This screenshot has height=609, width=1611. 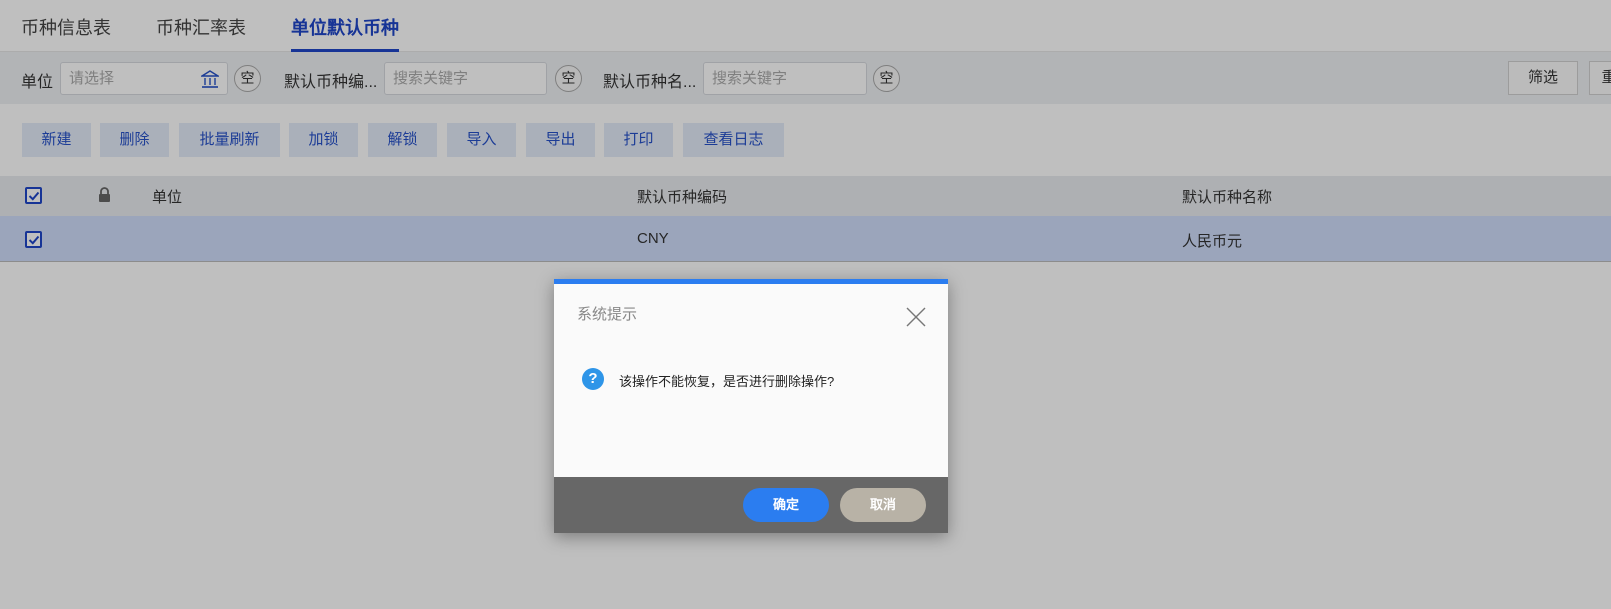 I want to click on confirm-dialog: 系统提示 ? 该操作不能恢复，是否进行删除操作? 确定 取消, so click(x=751, y=406).